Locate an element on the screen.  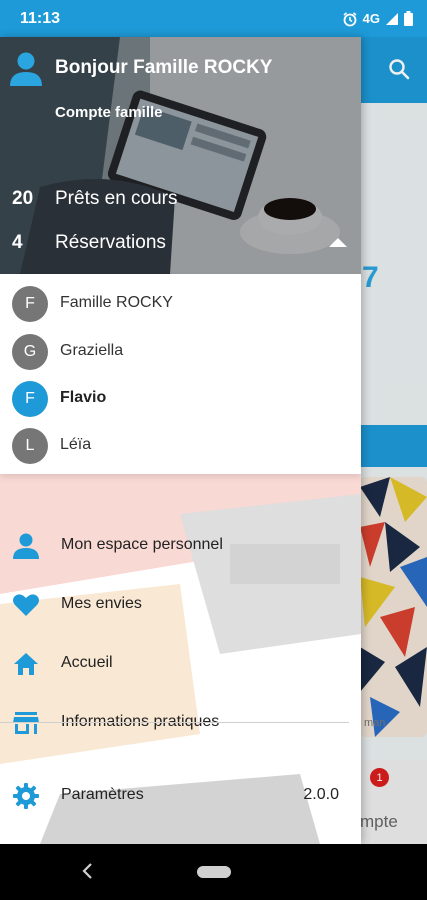
menu-label: Mes envies is located at coordinates (101, 603).